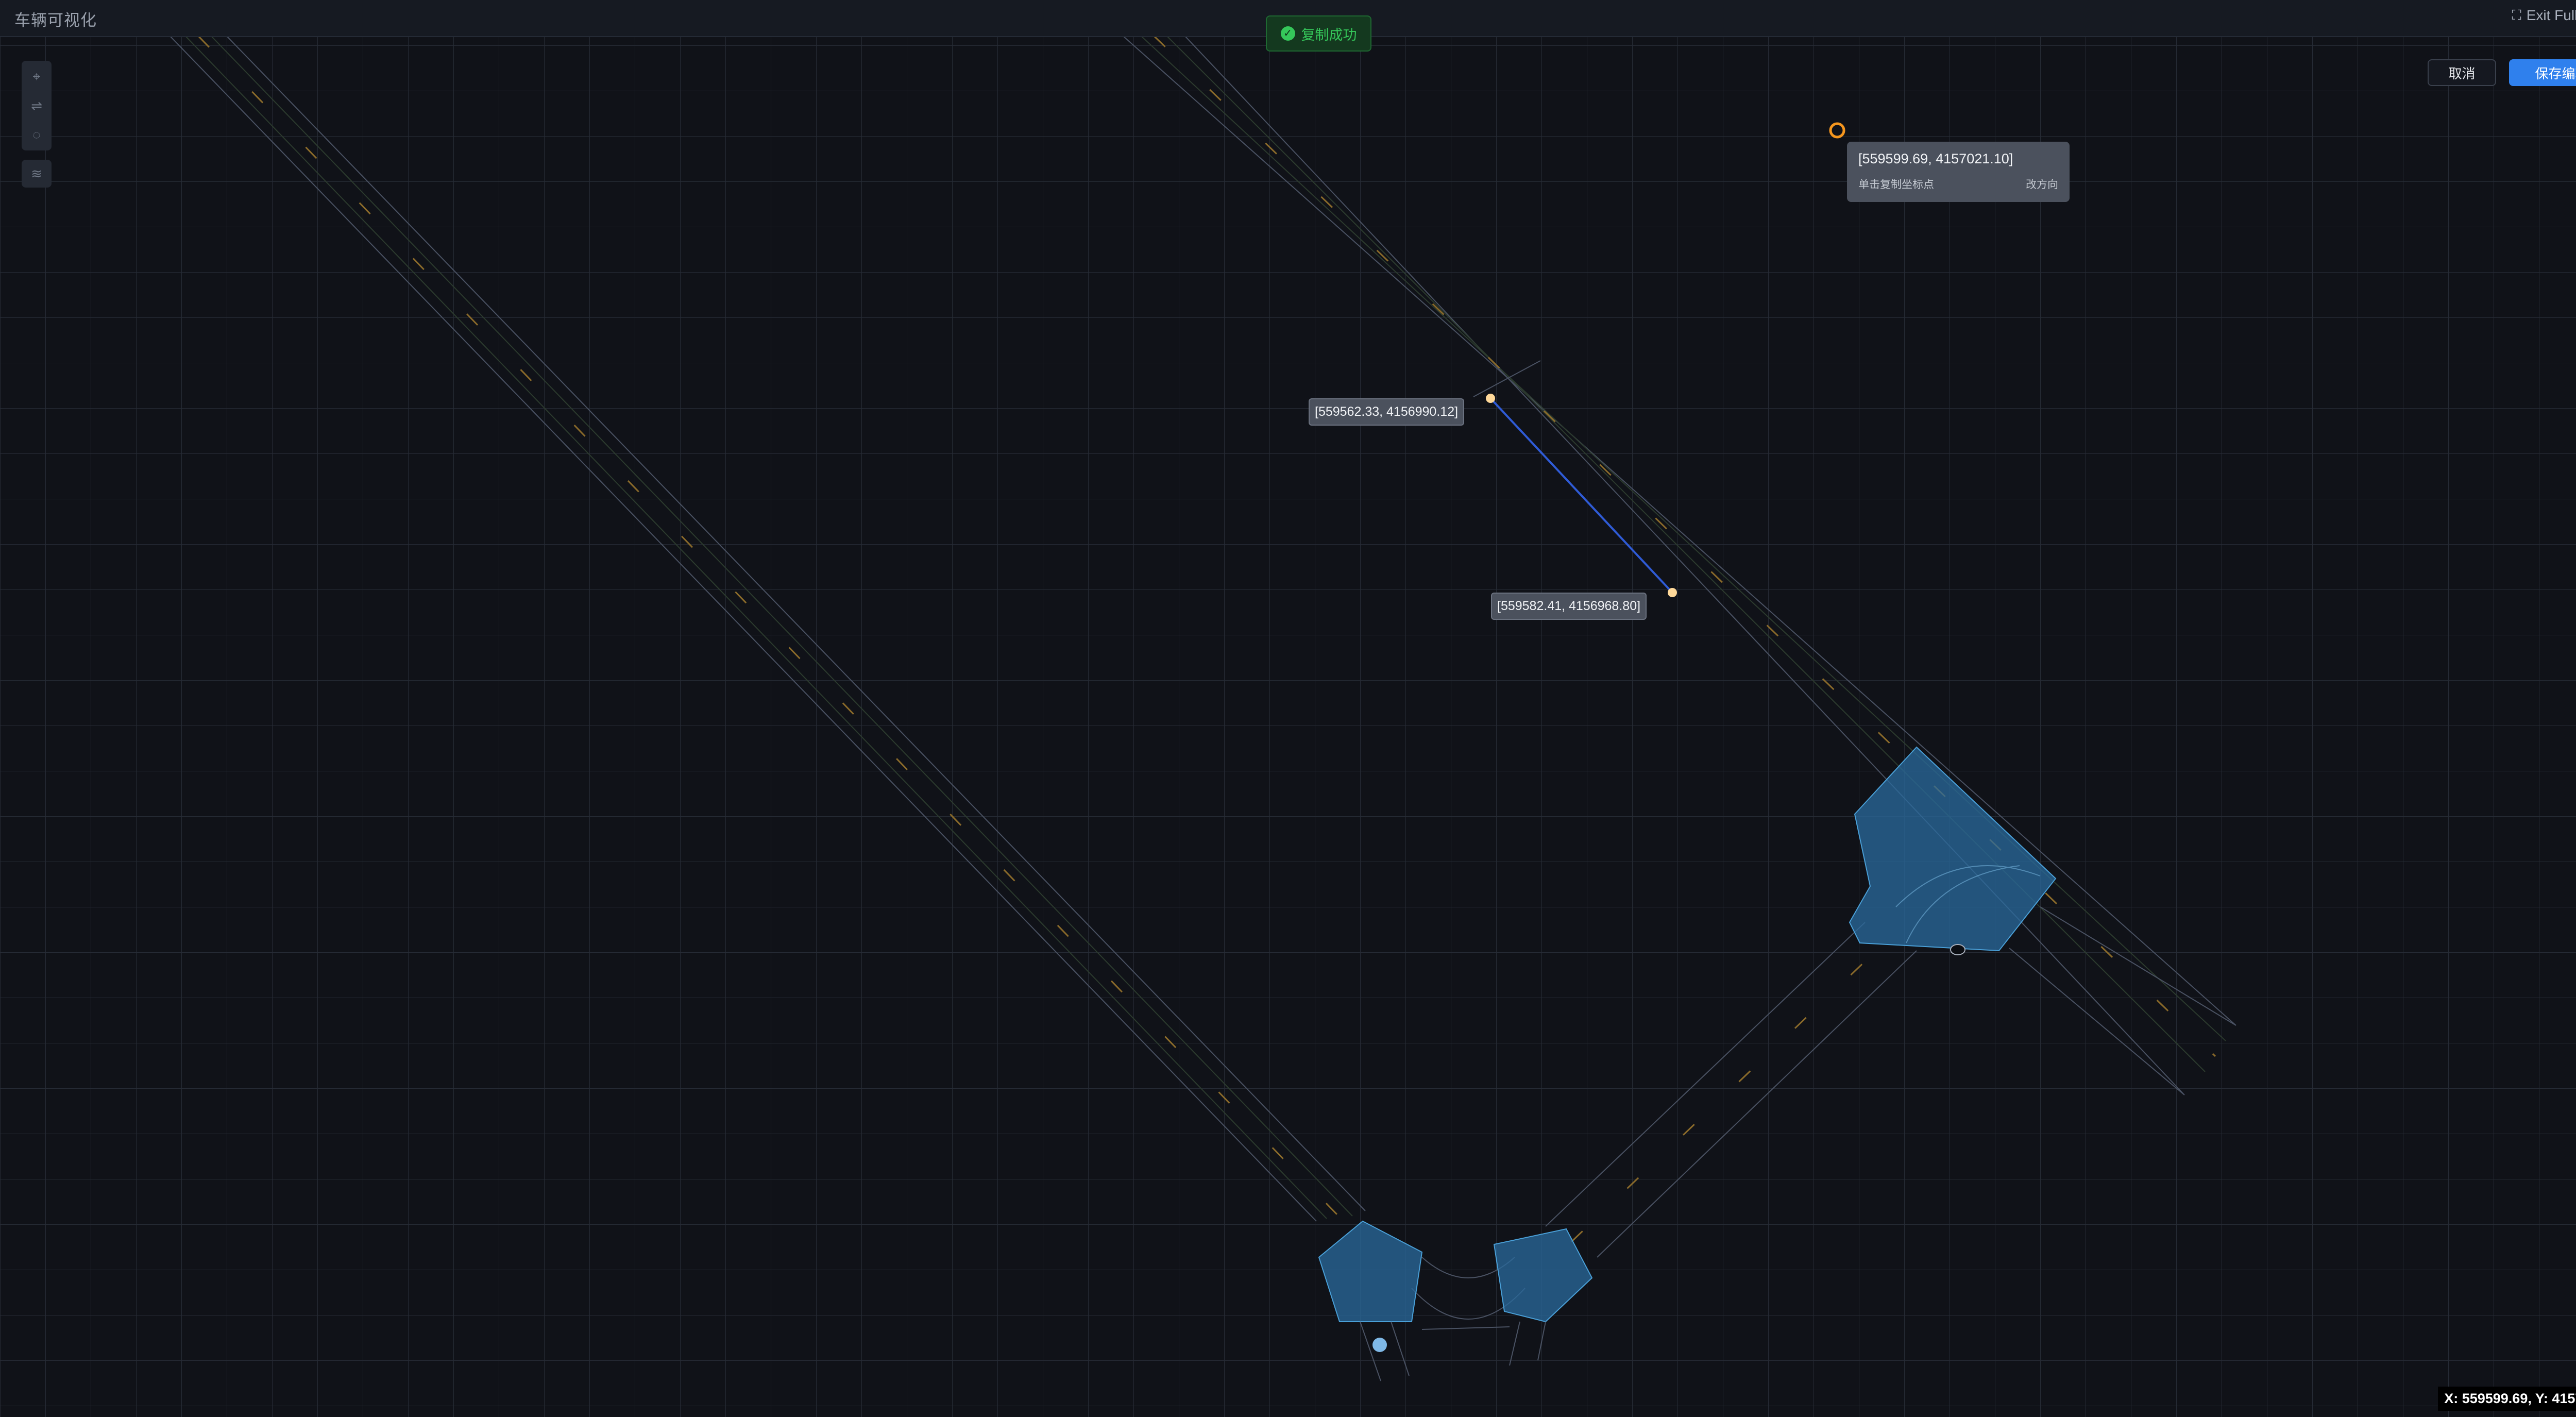 The image size is (2576, 1417). Describe the element at coordinates (1957, 950) in the screenshot. I see `vehicle-marker-upper` at that location.